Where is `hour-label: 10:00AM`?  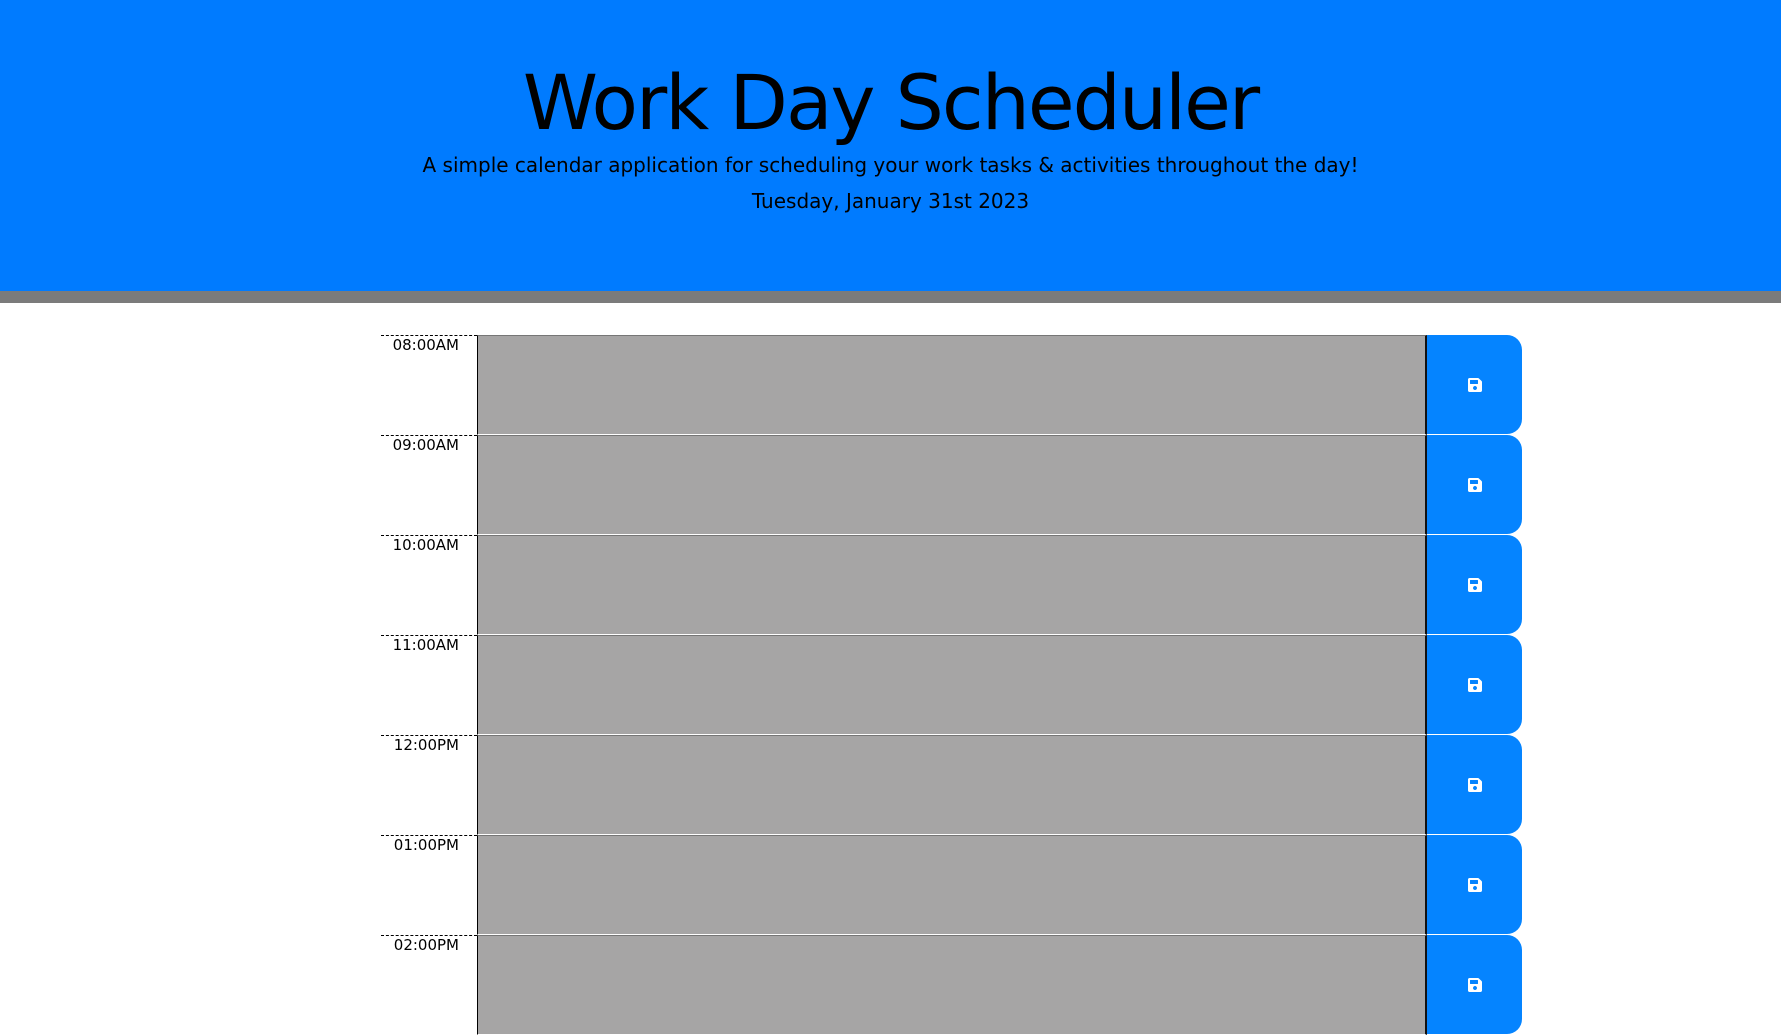
hour-label: 10:00AM is located at coordinates (429, 585).